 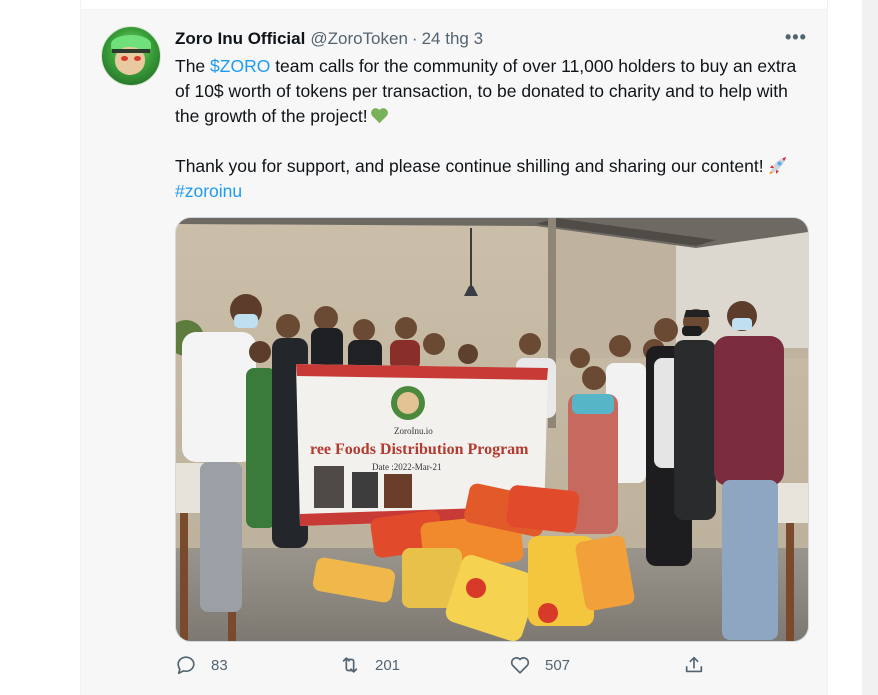 I want to click on tweet-actions: 83 201 507, so click(x=491, y=668).